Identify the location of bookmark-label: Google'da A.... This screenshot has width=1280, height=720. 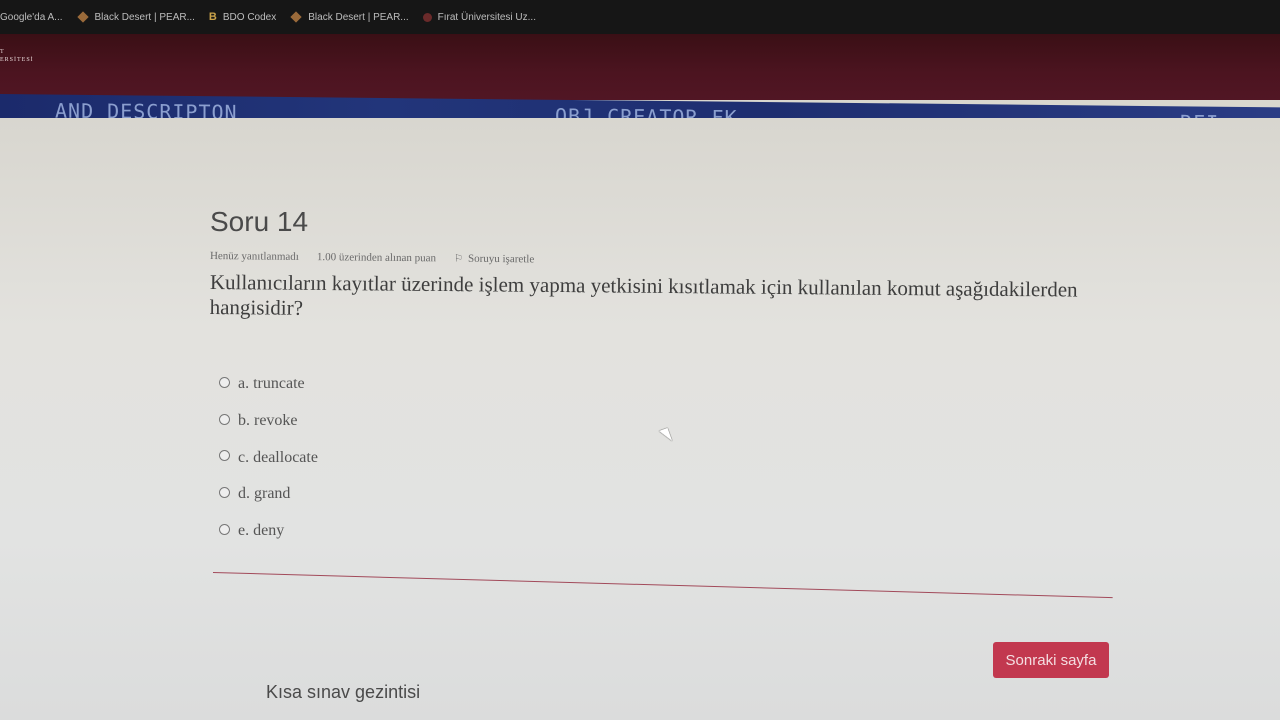
(31, 17).